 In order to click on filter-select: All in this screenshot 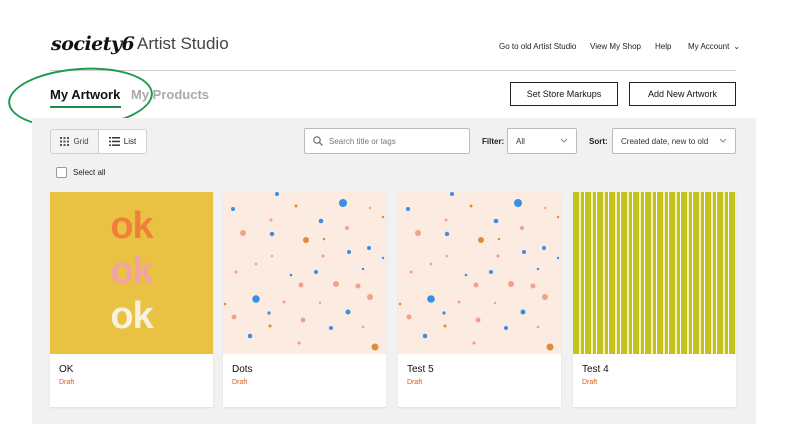, I will do `click(542, 141)`.